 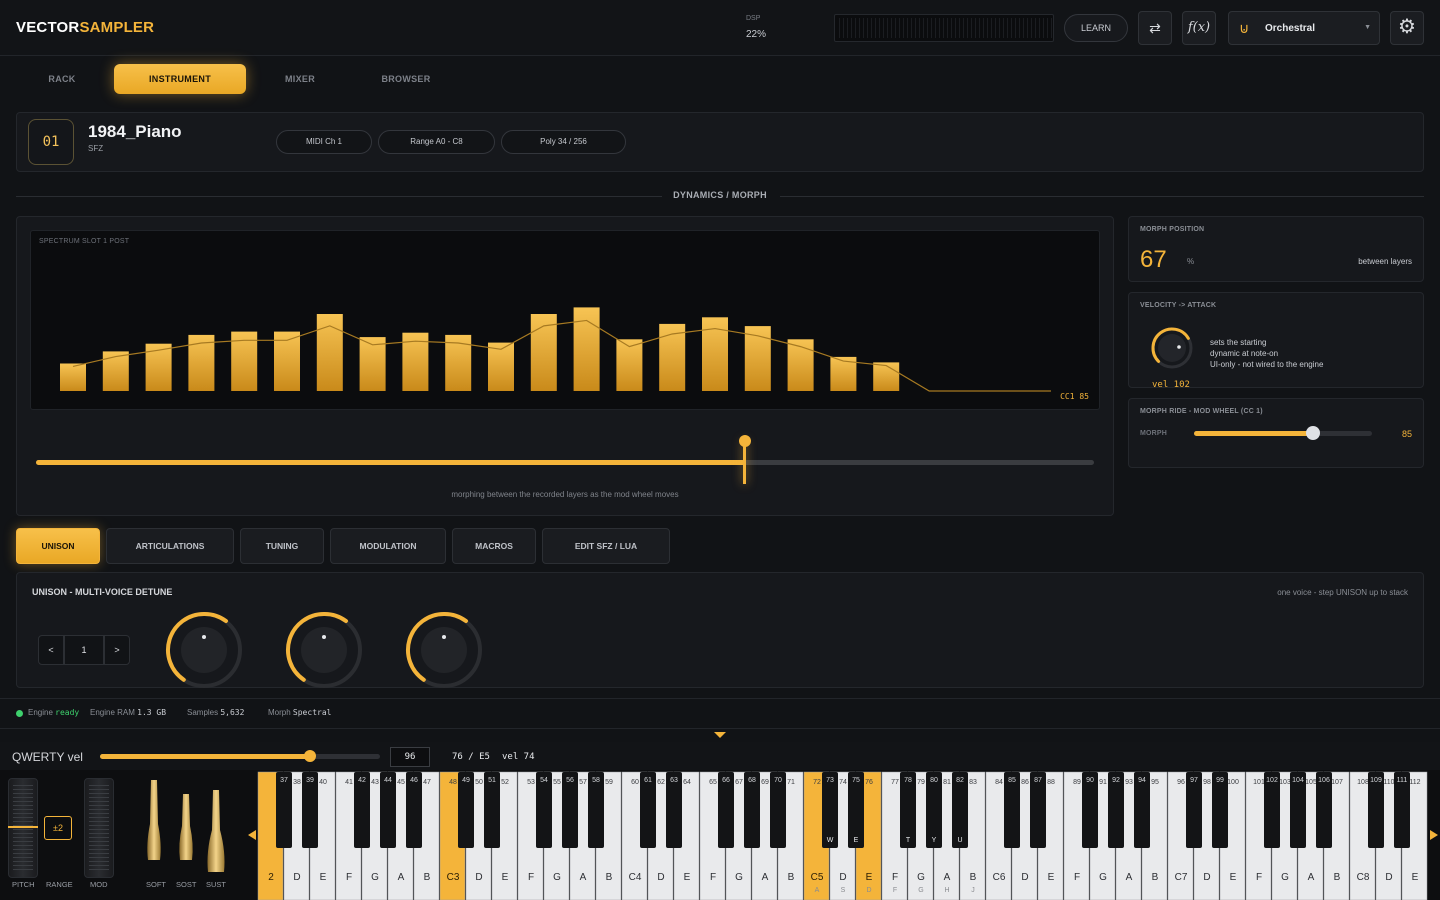 I want to click on qwerty-key-label: Y, so click(x=934, y=840).